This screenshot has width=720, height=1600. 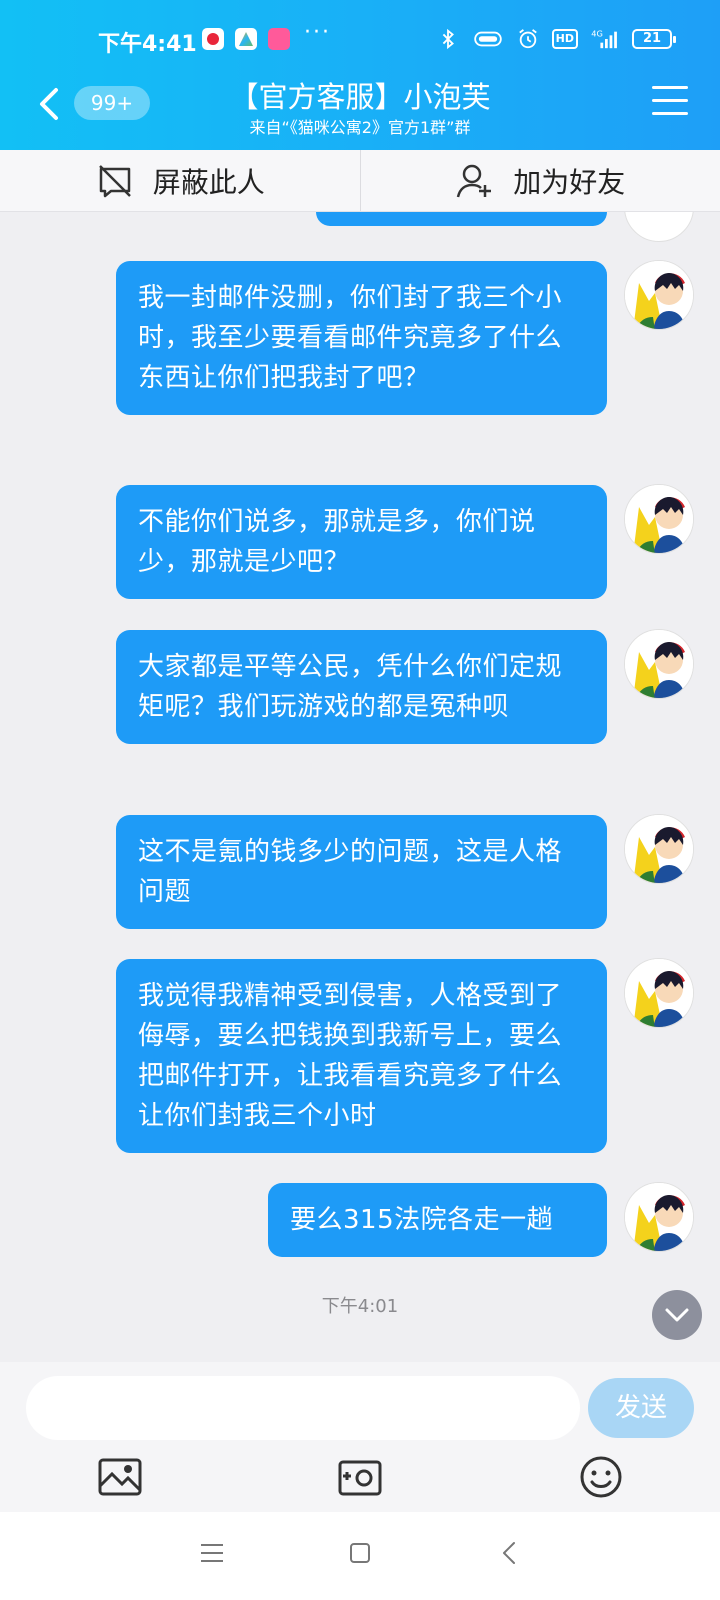 What do you see at coordinates (601, 1477) in the screenshot?
I see `emoji-icon` at bounding box center [601, 1477].